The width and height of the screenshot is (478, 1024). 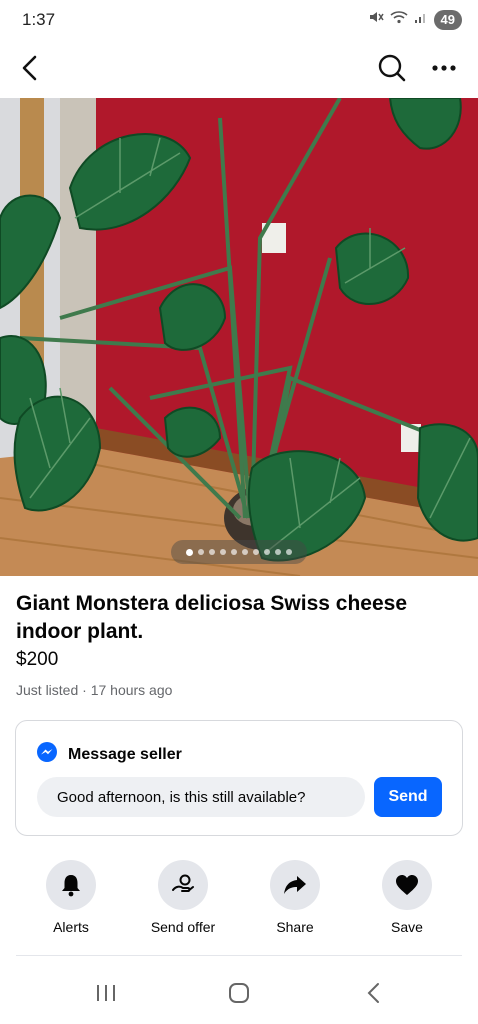 I want to click on search-button, so click(x=392, y=68).